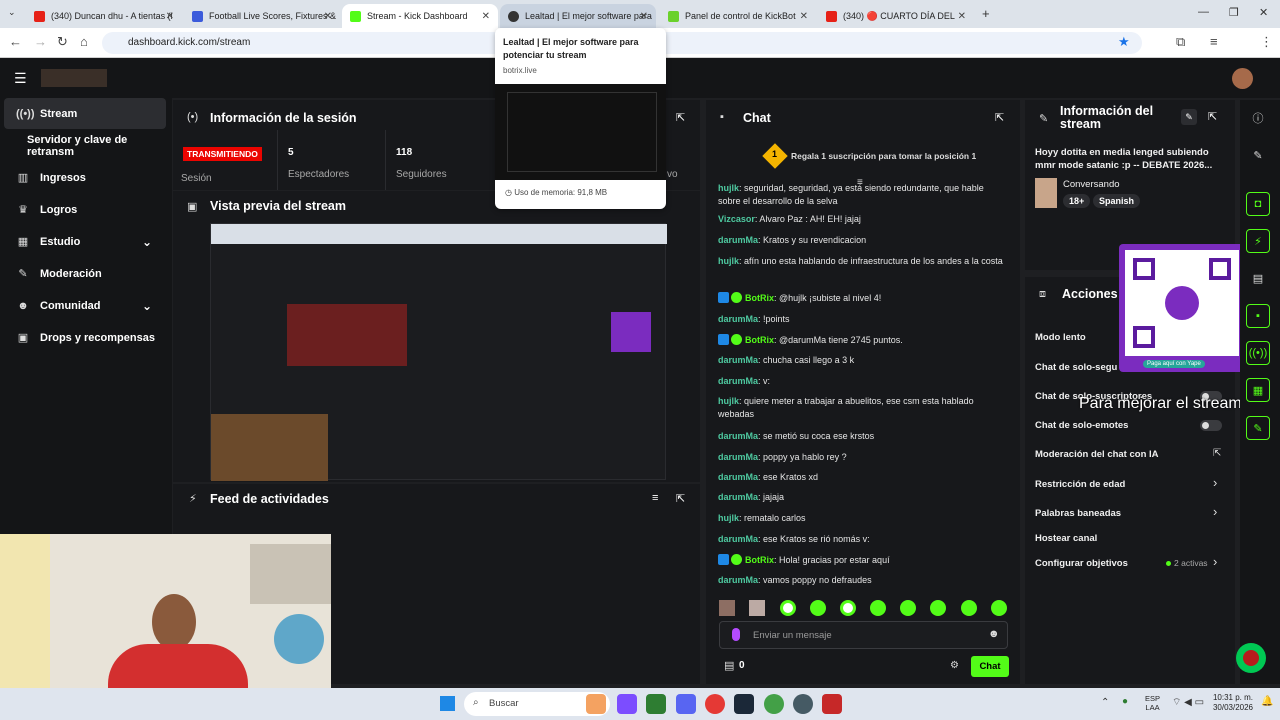 The height and width of the screenshot is (720, 1280). What do you see at coordinates (1258, 204) in the screenshot?
I see `camera-icon: ◘` at bounding box center [1258, 204].